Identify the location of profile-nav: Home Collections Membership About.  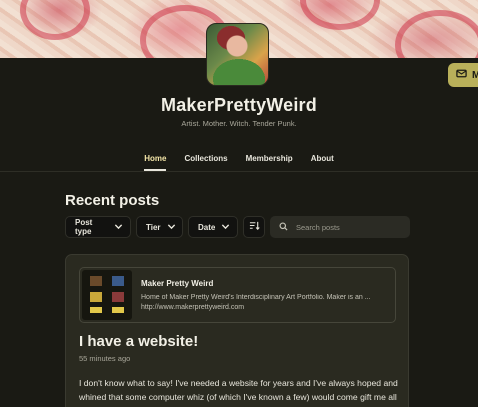
(239, 162).